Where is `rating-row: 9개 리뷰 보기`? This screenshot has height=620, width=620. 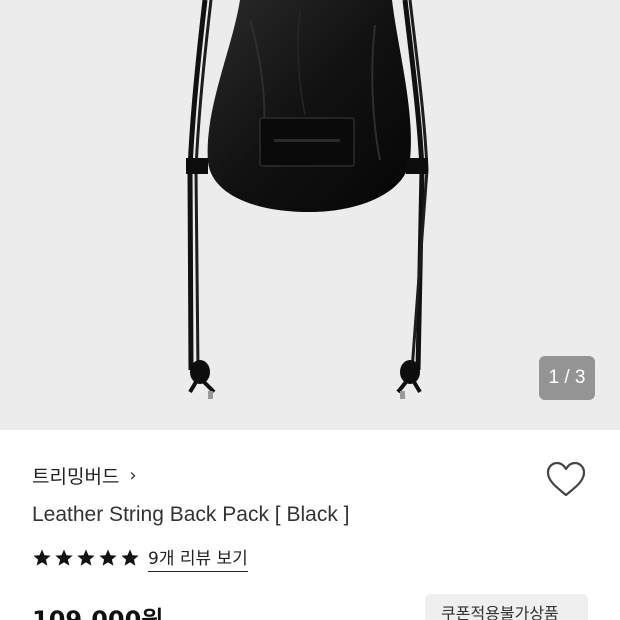
rating-row: 9개 리뷰 보기 is located at coordinates (140, 558).